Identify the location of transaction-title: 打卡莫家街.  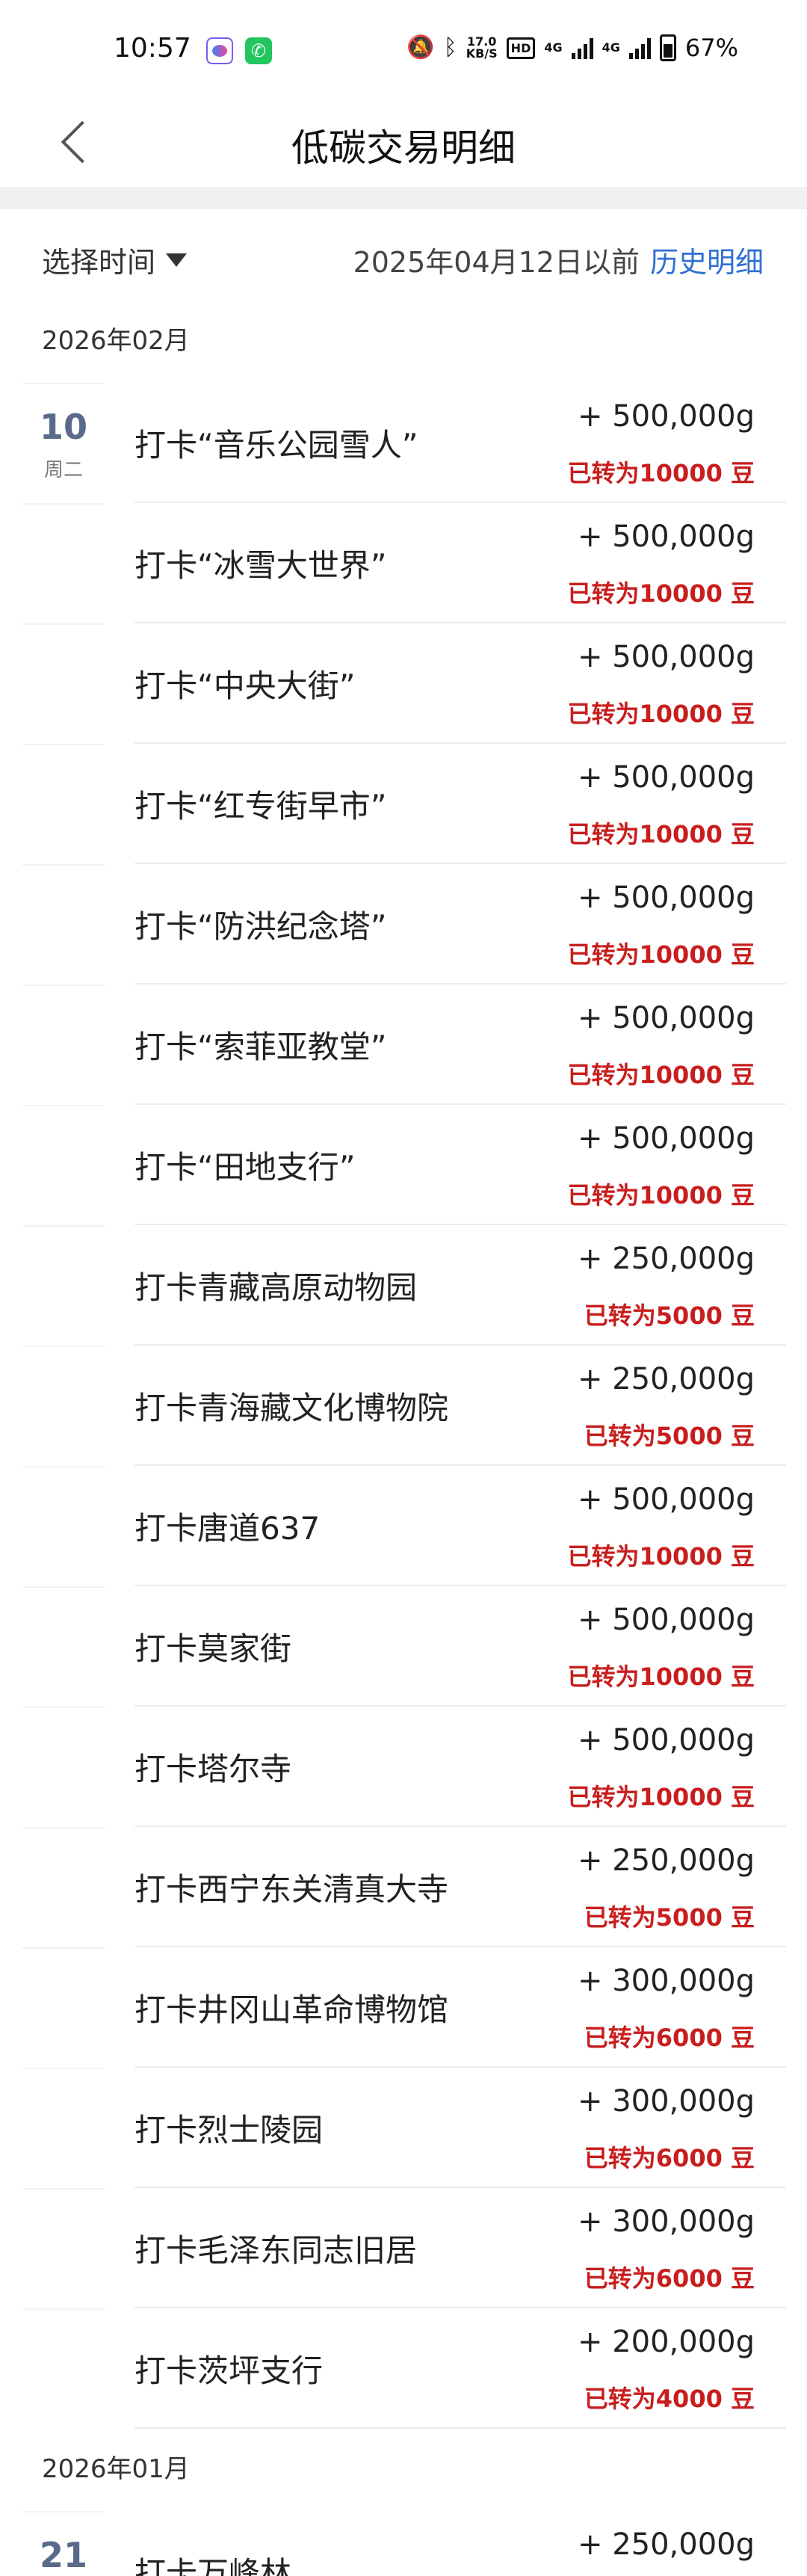
(213, 1648).